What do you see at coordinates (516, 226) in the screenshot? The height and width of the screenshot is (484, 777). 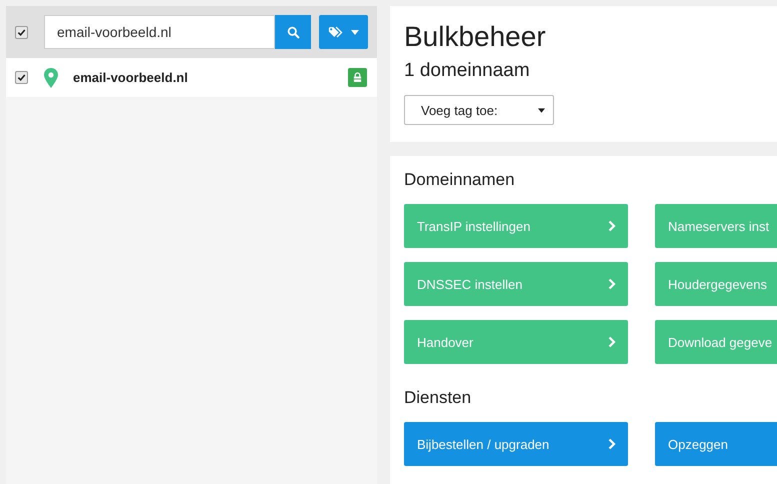 I see `action-button: TransIP instellingen` at bounding box center [516, 226].